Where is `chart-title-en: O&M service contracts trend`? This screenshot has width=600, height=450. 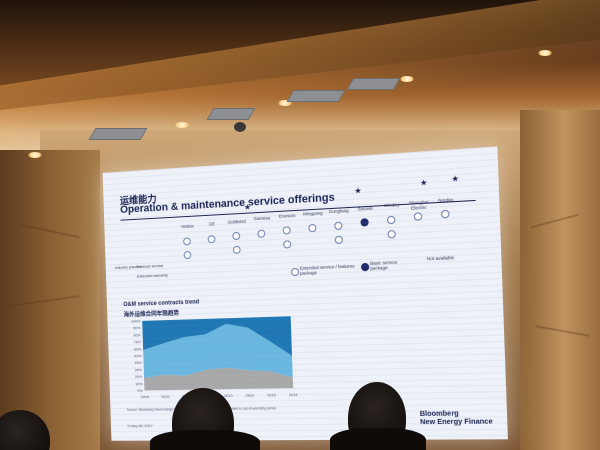 chart-title-en: O&M service contracts trend is located at coordinates (161, 304).